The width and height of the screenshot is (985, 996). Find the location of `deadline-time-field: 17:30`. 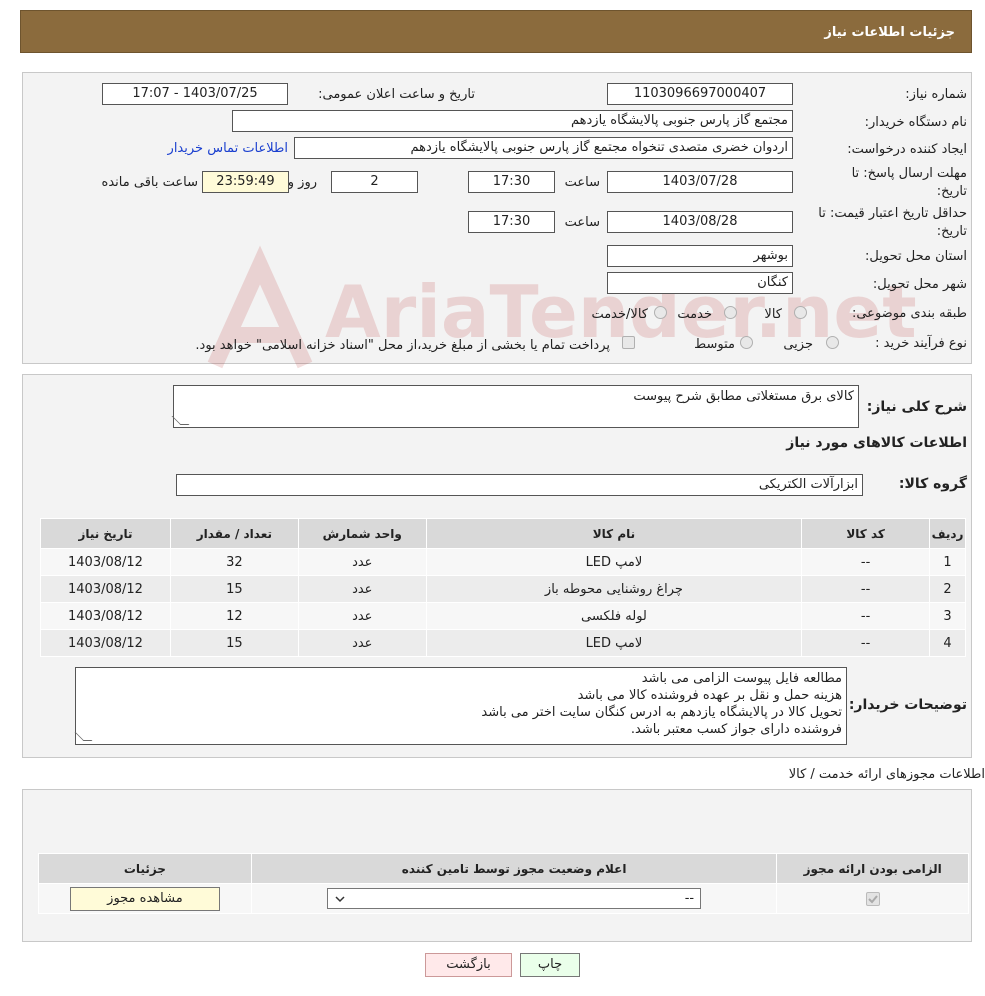

deadline-time-field: 17:30 is located at coordinates (511, 182).